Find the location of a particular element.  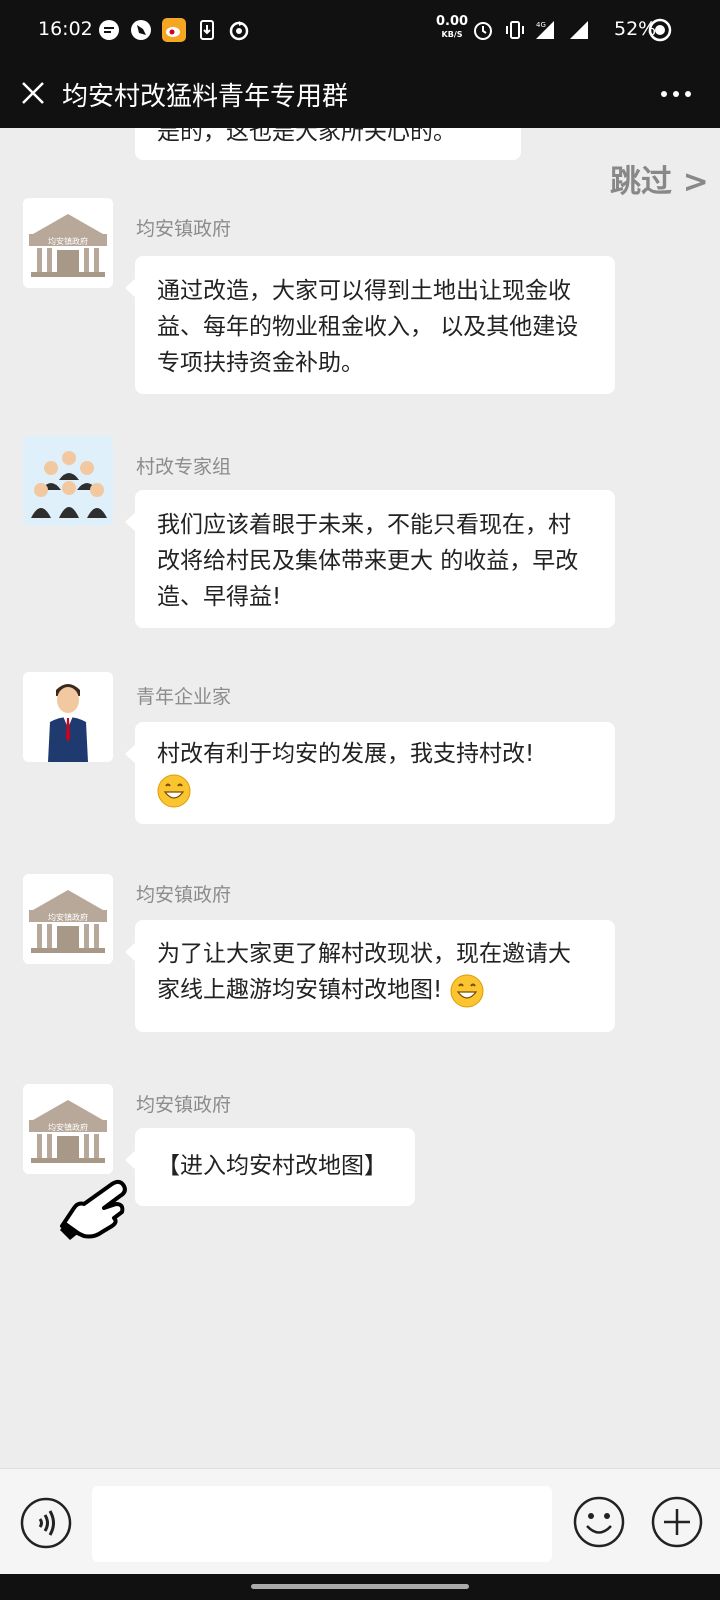

status-bar: 16:02 0.00 KB/S 4G 52% is located at coordinates (360, 31).